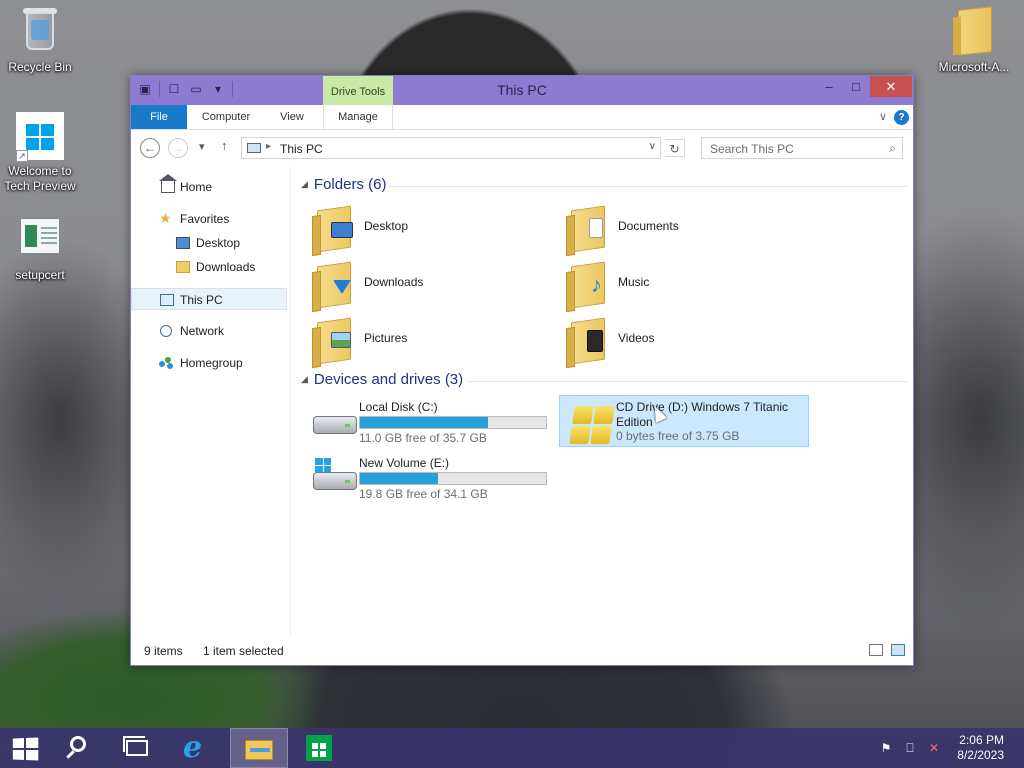  What do you see at coordinates (165, 218) in the screenshot?
I see `star-icon: ★` at bounding box center [165, 218].